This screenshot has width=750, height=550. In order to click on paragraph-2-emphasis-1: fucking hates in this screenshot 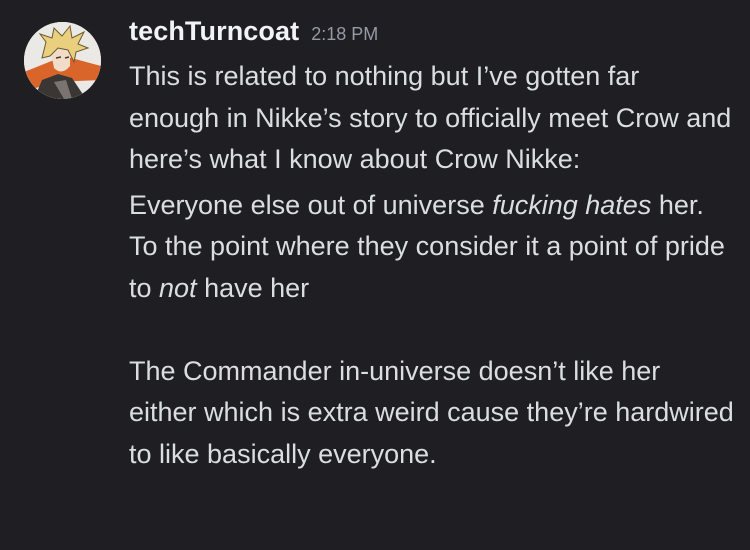, I will do `click(572, 204)`.